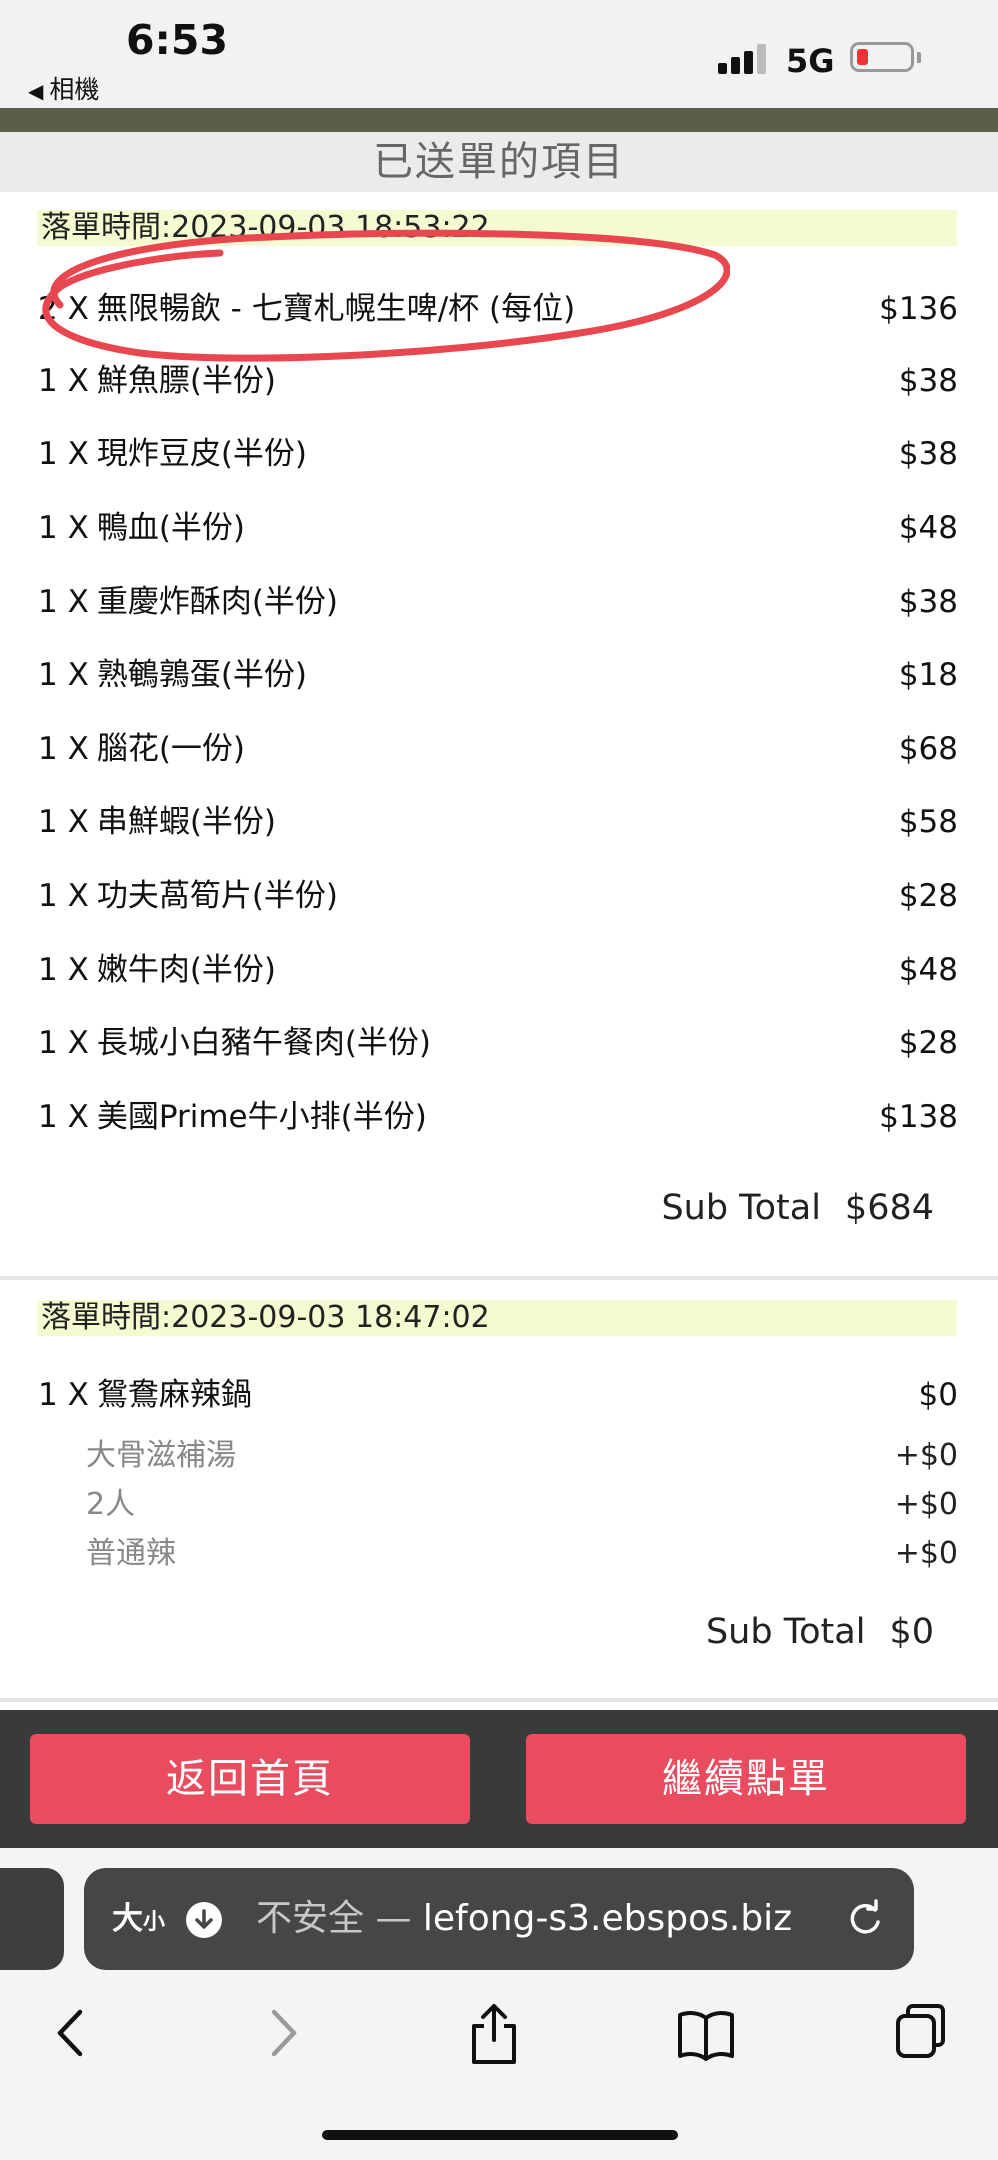 The image size is (998, 2160). I want to click on item-modifier-row: 普通辣 +$0, so click(522, 1554).